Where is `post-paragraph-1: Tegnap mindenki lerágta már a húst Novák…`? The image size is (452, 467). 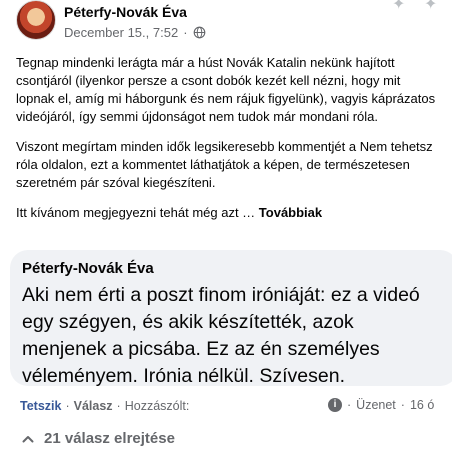 post-paragraph-1: Tegnap mindenki lerágta már a húst Novák… is located at coordinates (226, 89).